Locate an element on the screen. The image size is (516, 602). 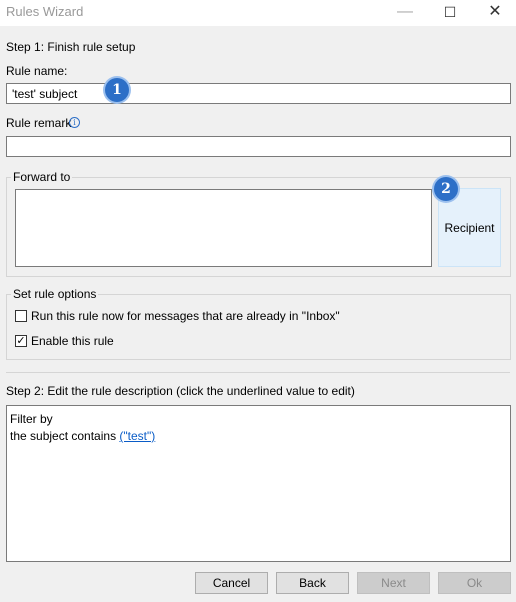
subject-condition: the subject contains ("test") is located at coordinates (82, 436).